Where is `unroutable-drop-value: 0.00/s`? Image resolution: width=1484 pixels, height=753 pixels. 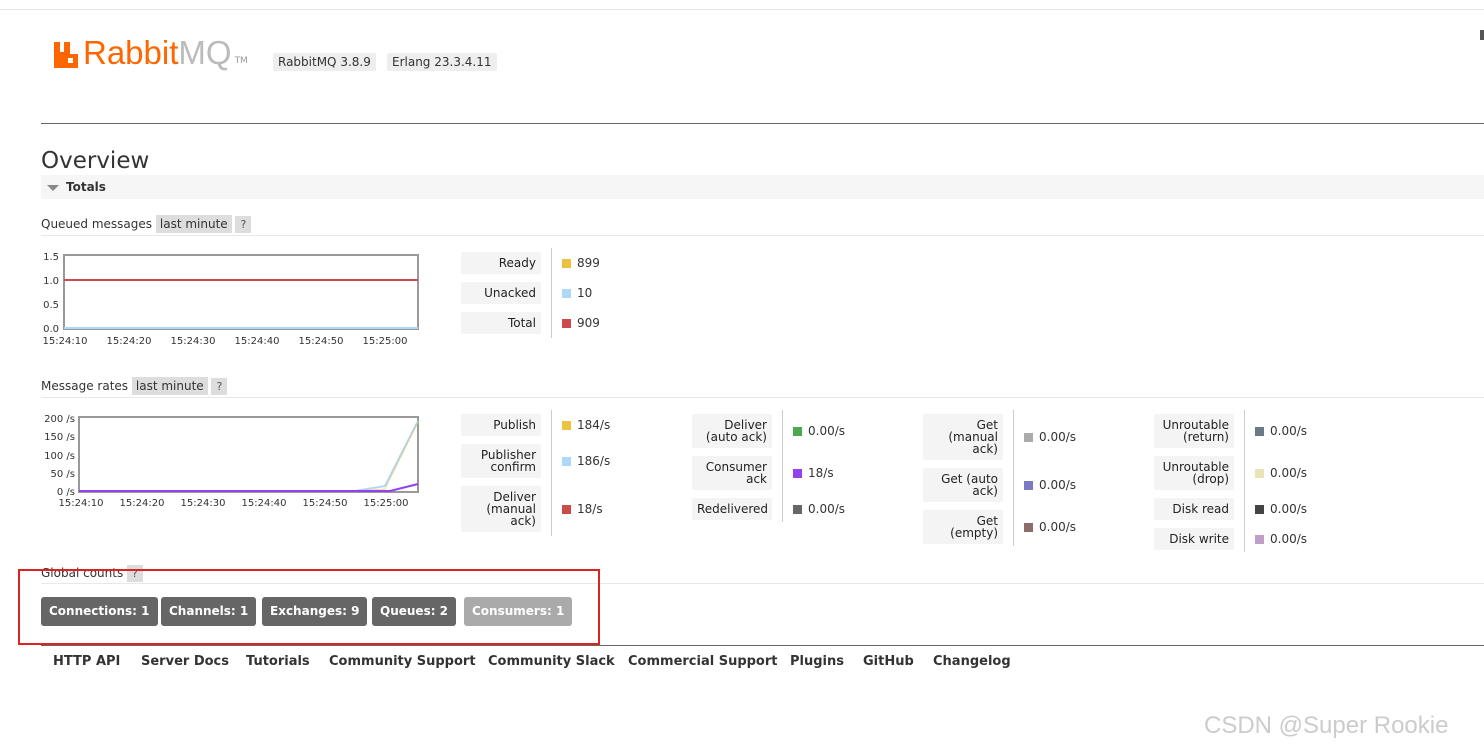
unroutable-drop-value: 0.00/s is located at coordinates (1289, 473).